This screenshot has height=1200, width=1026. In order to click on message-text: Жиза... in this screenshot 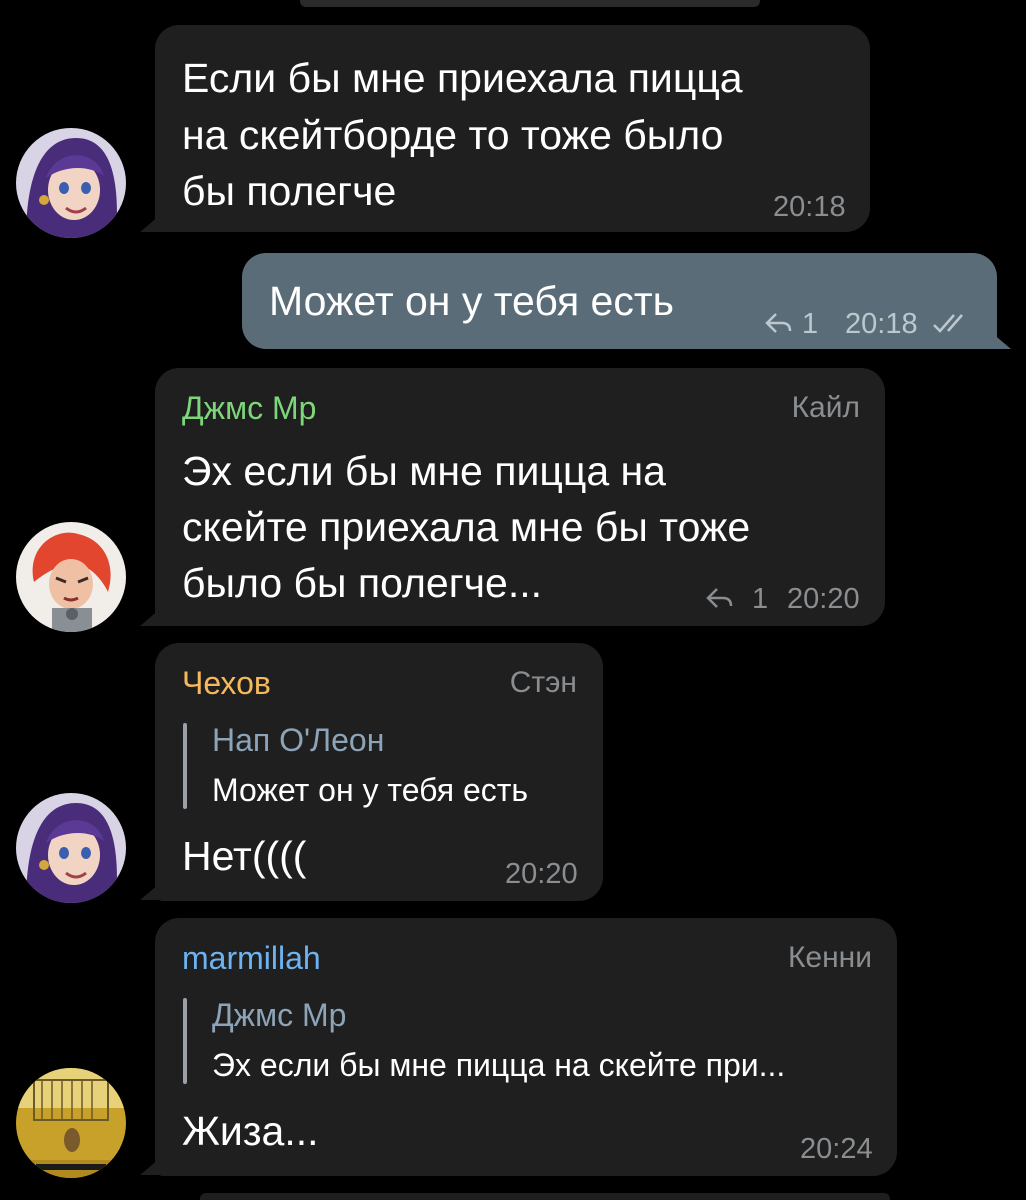, I will do `click(250, 1131)`.